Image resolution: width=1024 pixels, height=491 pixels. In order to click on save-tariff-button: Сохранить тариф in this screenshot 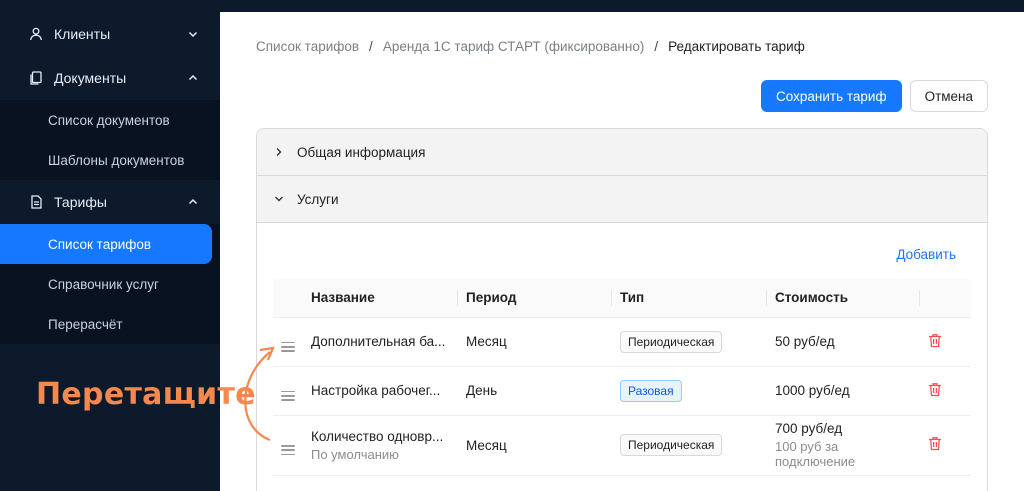, I will do `click(831, 96)`.